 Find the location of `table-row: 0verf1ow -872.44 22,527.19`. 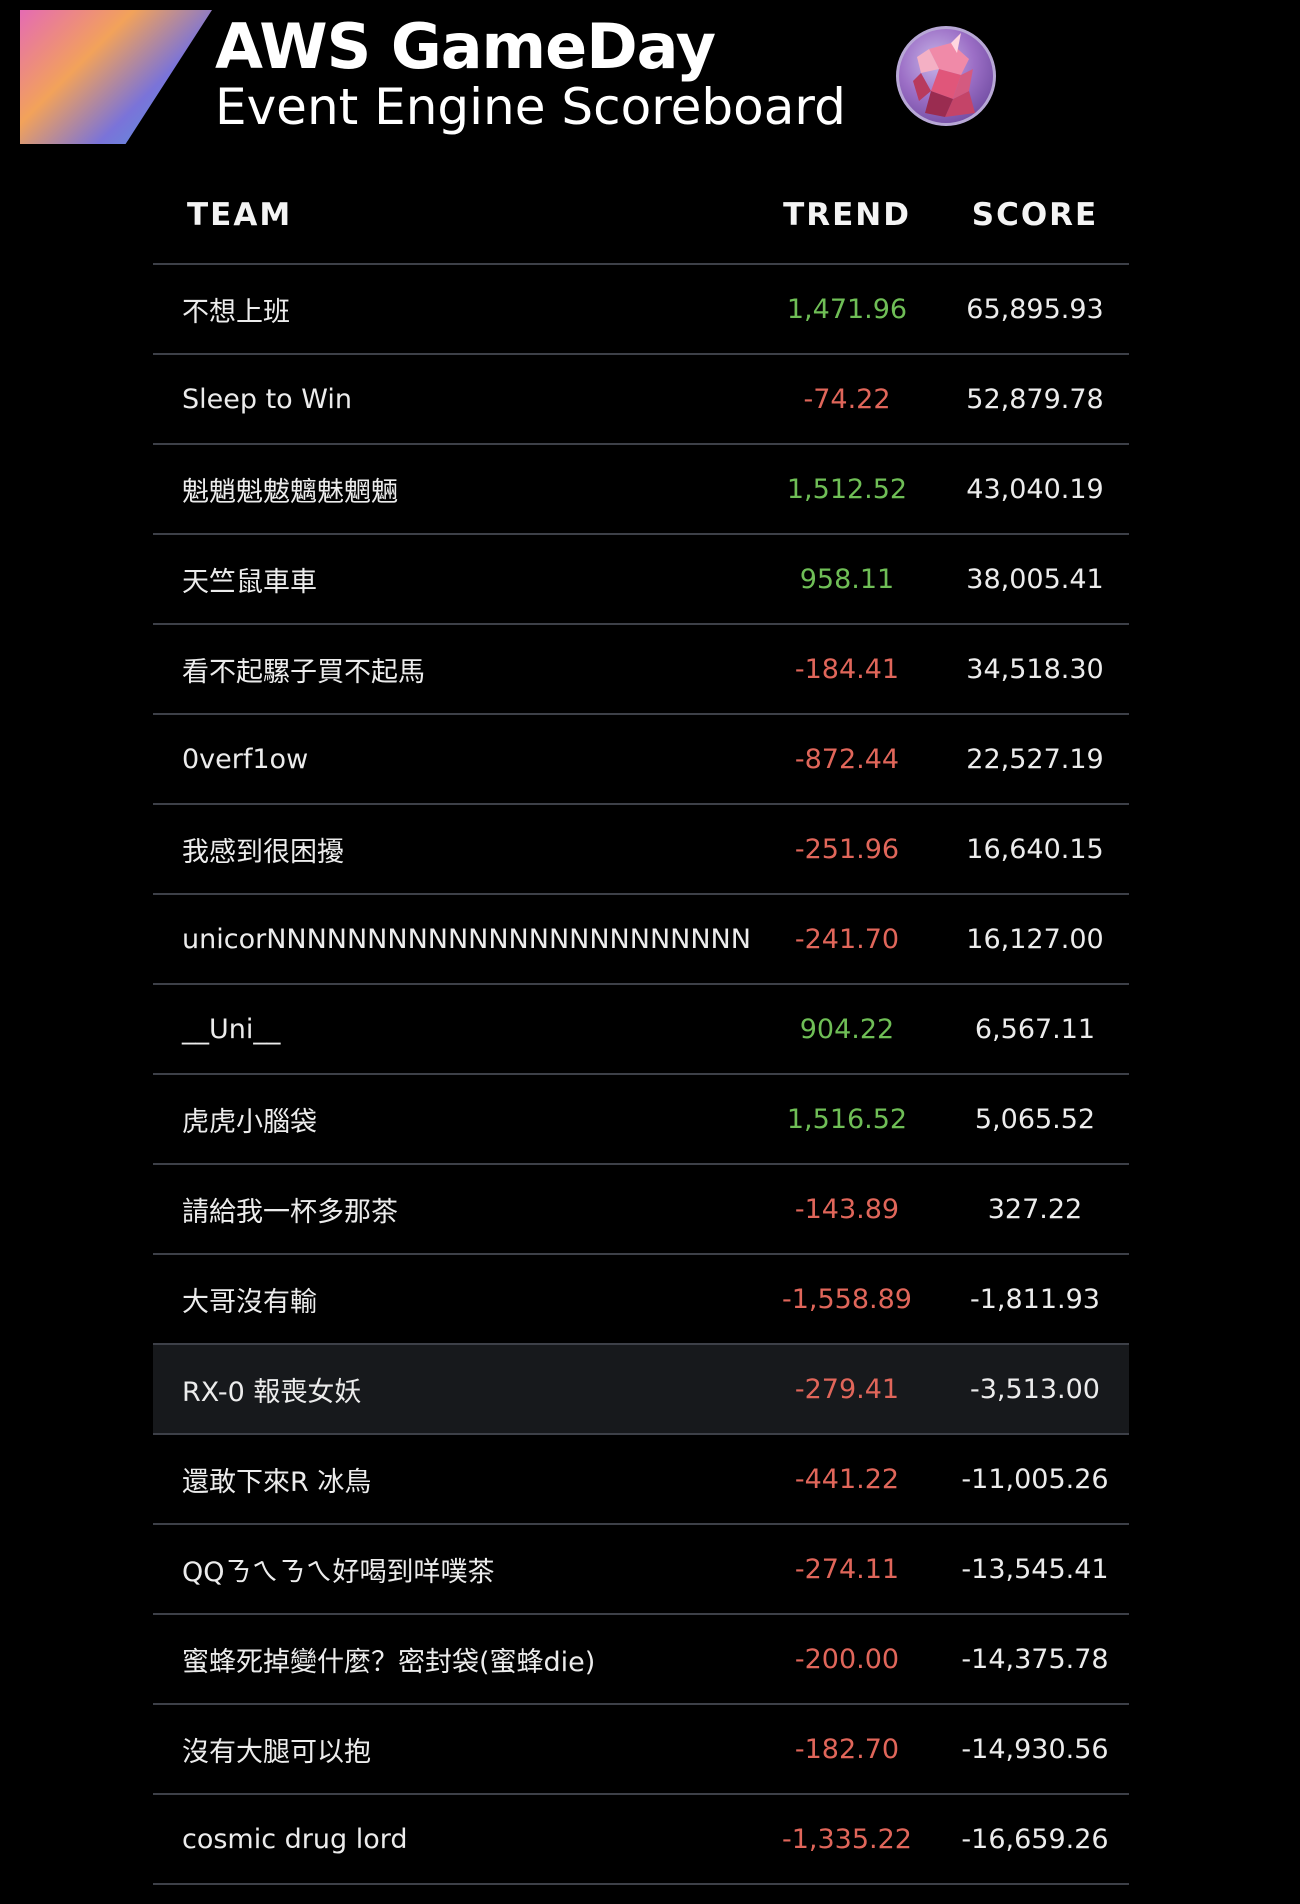

table-row: 0verf1ow -872.44 22,527.19 is located at coordinates (641, 760).